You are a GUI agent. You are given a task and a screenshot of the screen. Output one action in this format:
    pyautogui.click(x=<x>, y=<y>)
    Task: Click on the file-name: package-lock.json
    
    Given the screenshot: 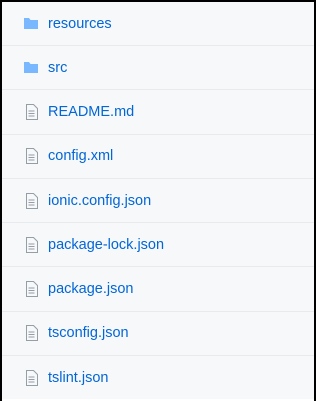 What is the action you would take?
    pyautogui.click(x=106, y=245)
    